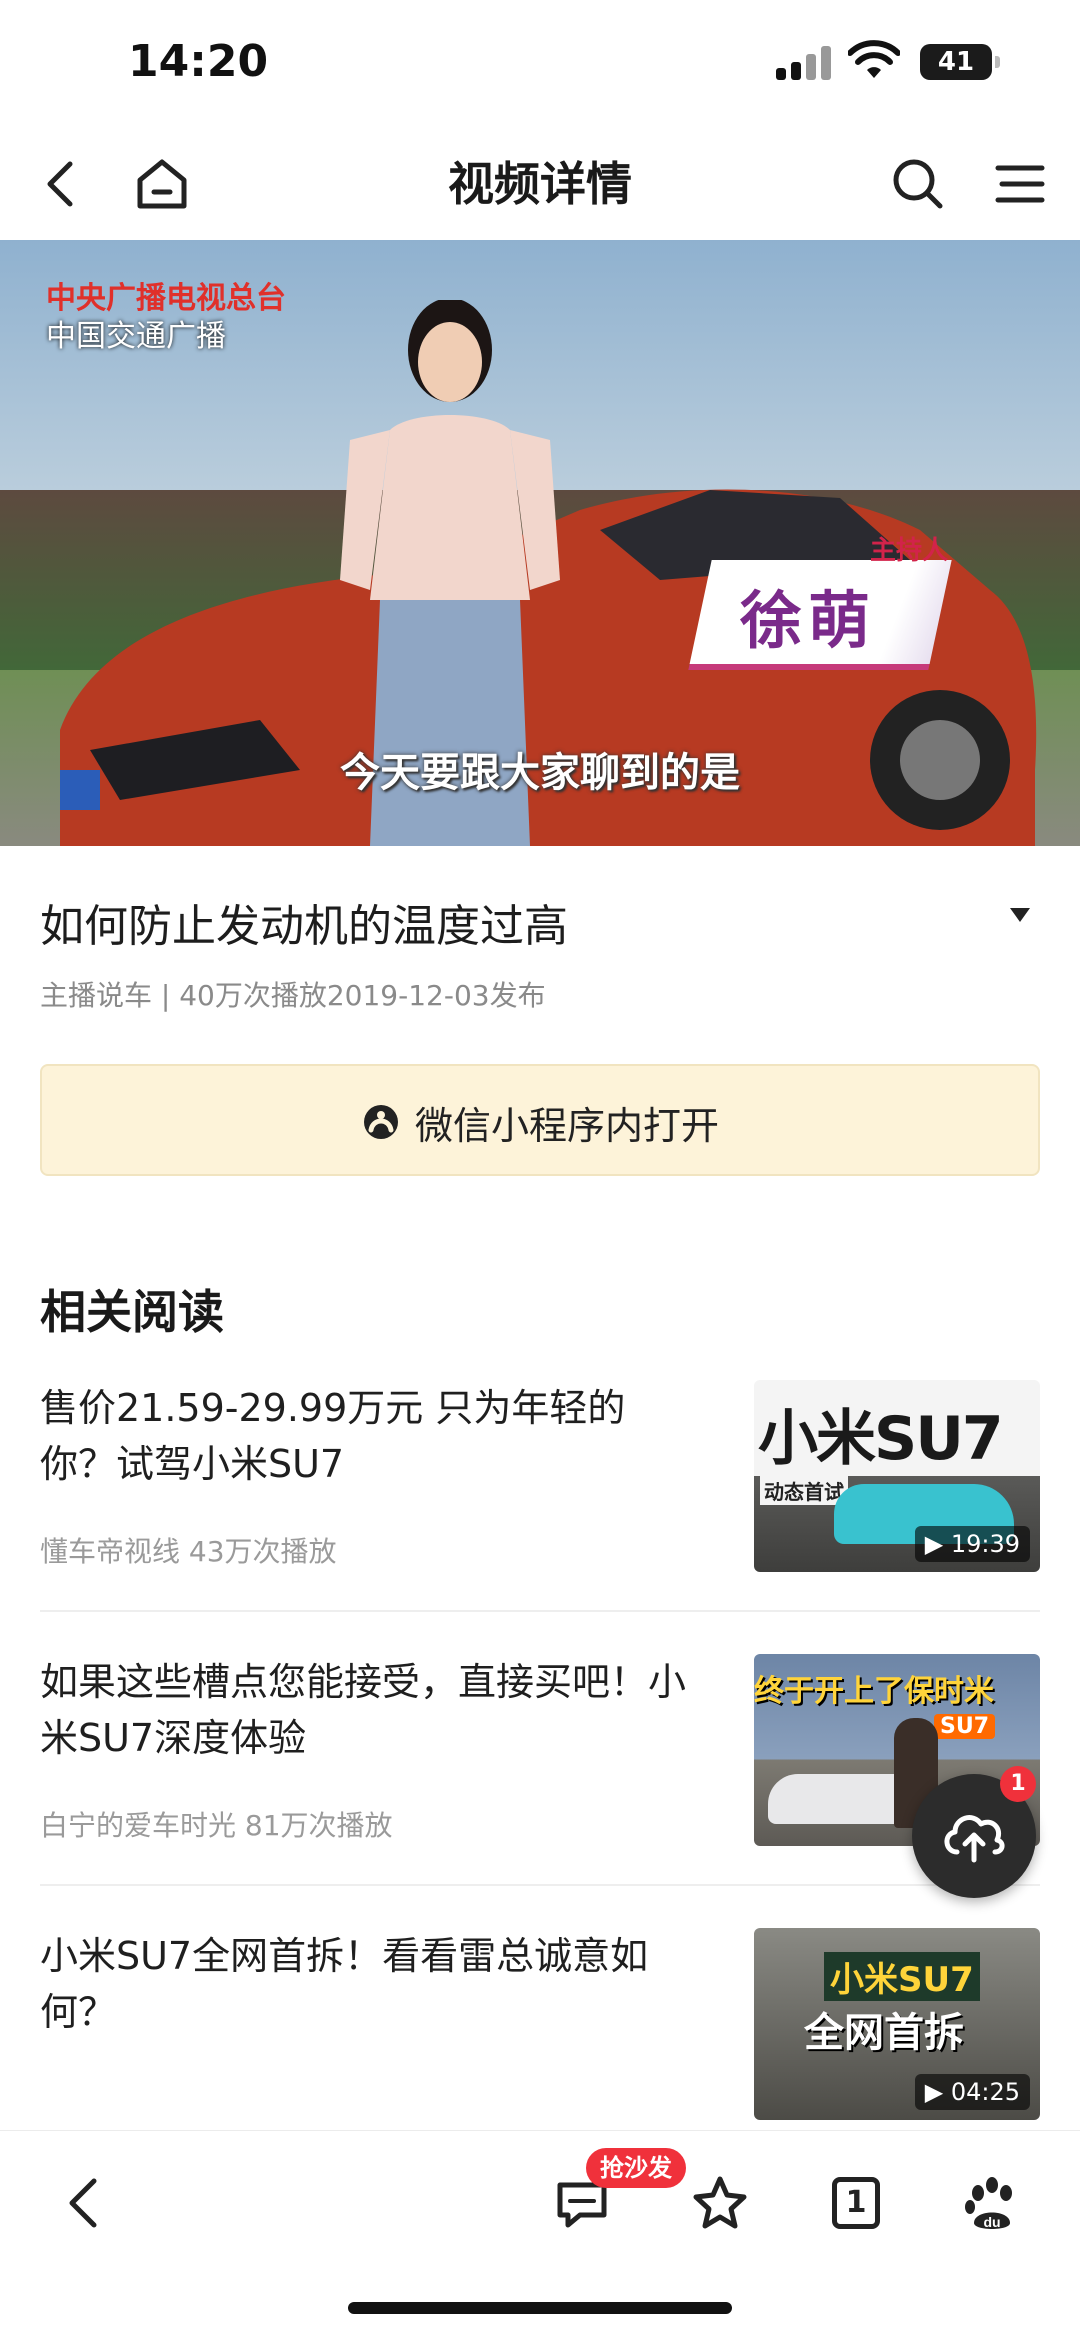 This screenshot has width=1080, height=2338. Describe the element at coordinates (344, 1984) in the screenshot. I see `article-title: 小米SU7全网首拆！看看雷总诚意如何？` at that location.